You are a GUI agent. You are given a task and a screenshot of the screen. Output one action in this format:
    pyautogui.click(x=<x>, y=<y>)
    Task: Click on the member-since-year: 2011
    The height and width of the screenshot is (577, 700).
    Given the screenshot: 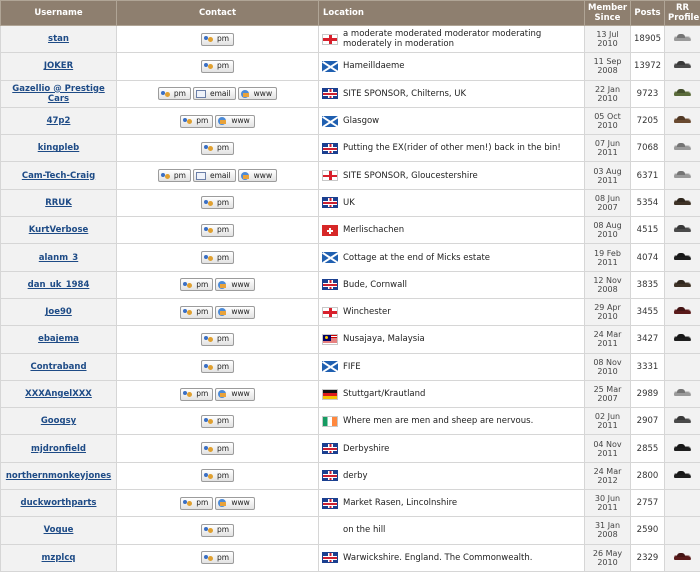 What is the action you would take?
    pyautogui.click(x=607, y=153)
    